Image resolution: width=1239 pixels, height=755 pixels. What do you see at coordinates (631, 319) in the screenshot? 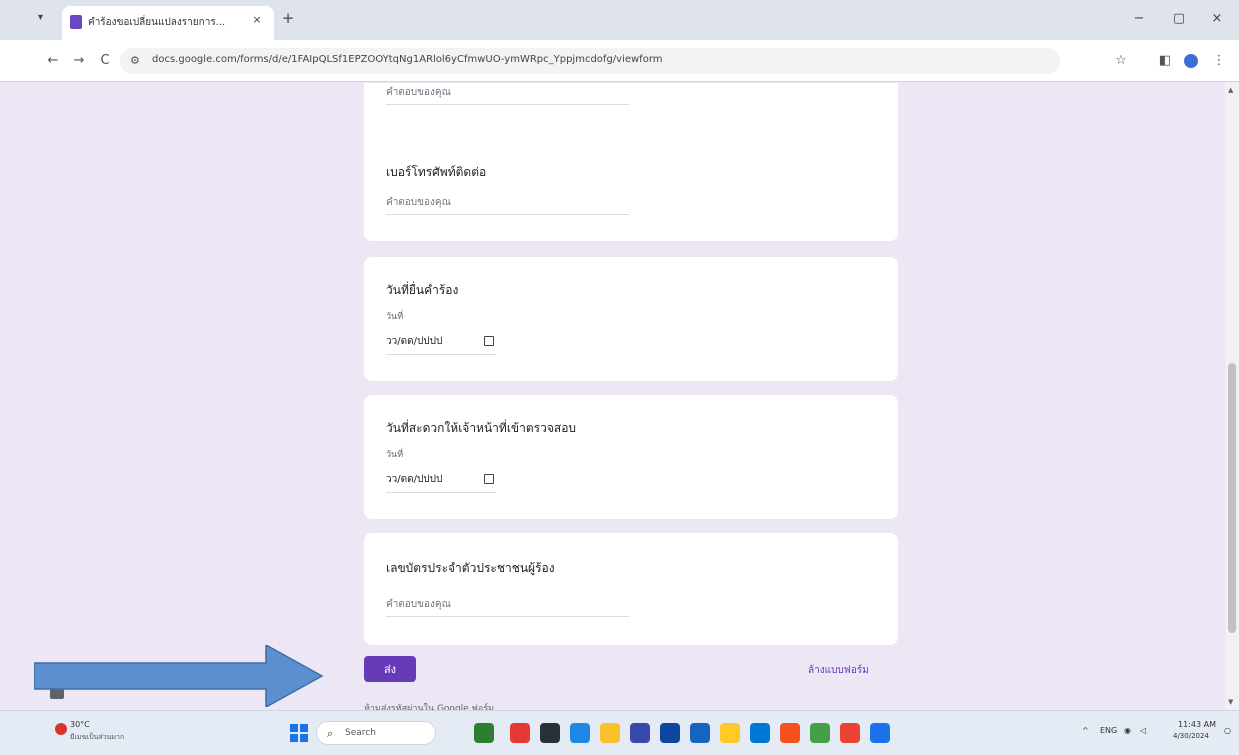
I see `question-card-submit-date: วันที่ยื่นคำร้อง วันที่ วว/ดด/ปปปป` at bounding box center [631, 319].